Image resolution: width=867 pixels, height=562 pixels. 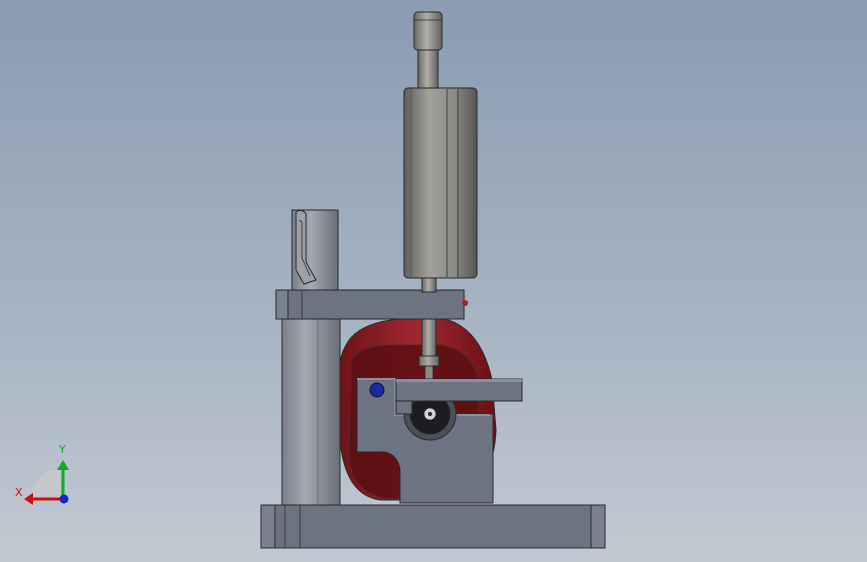 What do you see at coordinates (19, 492) in the screenshot?
I see `x-axis-label: X` at bounding box center [19, 492].